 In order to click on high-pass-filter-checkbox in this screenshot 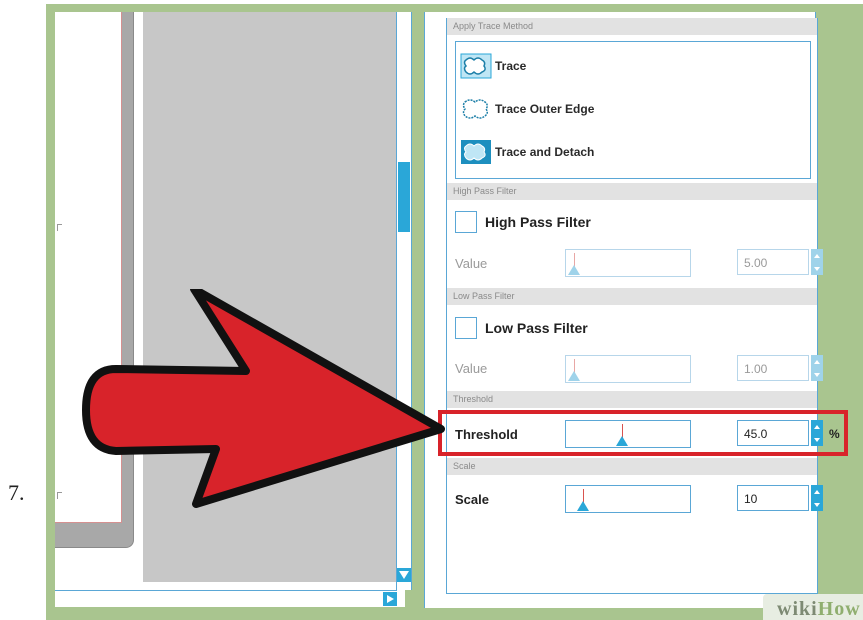, I will do `click(466, 222)`.